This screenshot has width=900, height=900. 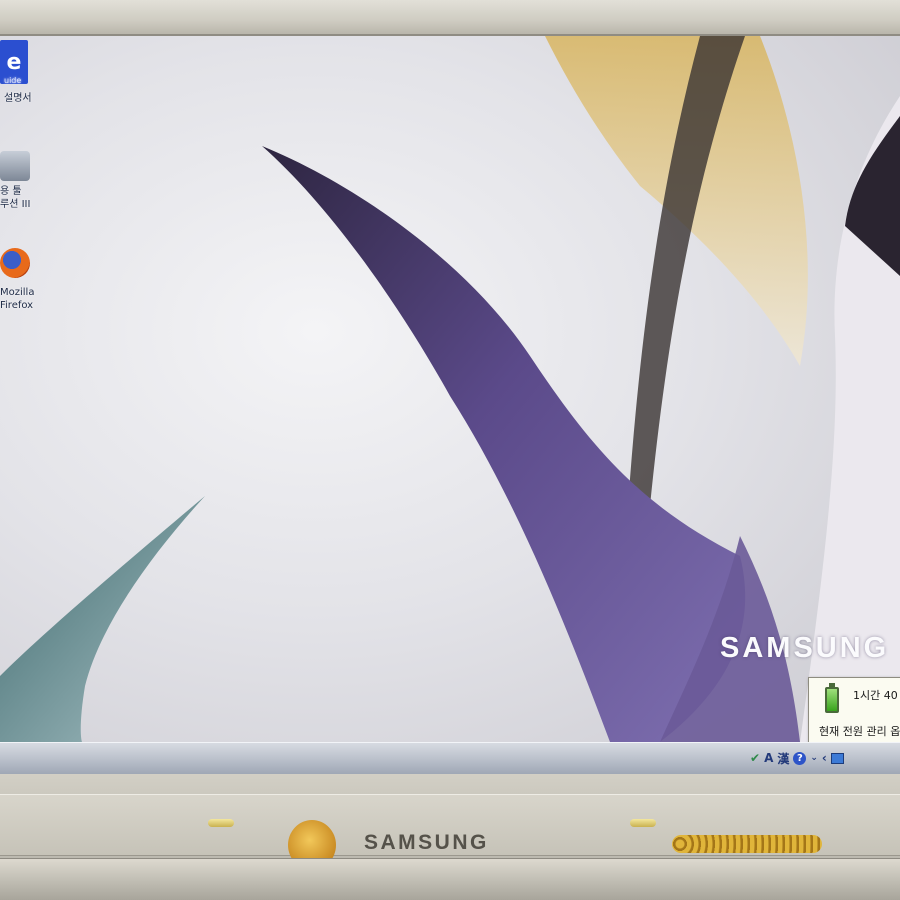 I want to click on desktop-icon-firefox: Mozilla Firefox, so click(x=30, y=280).